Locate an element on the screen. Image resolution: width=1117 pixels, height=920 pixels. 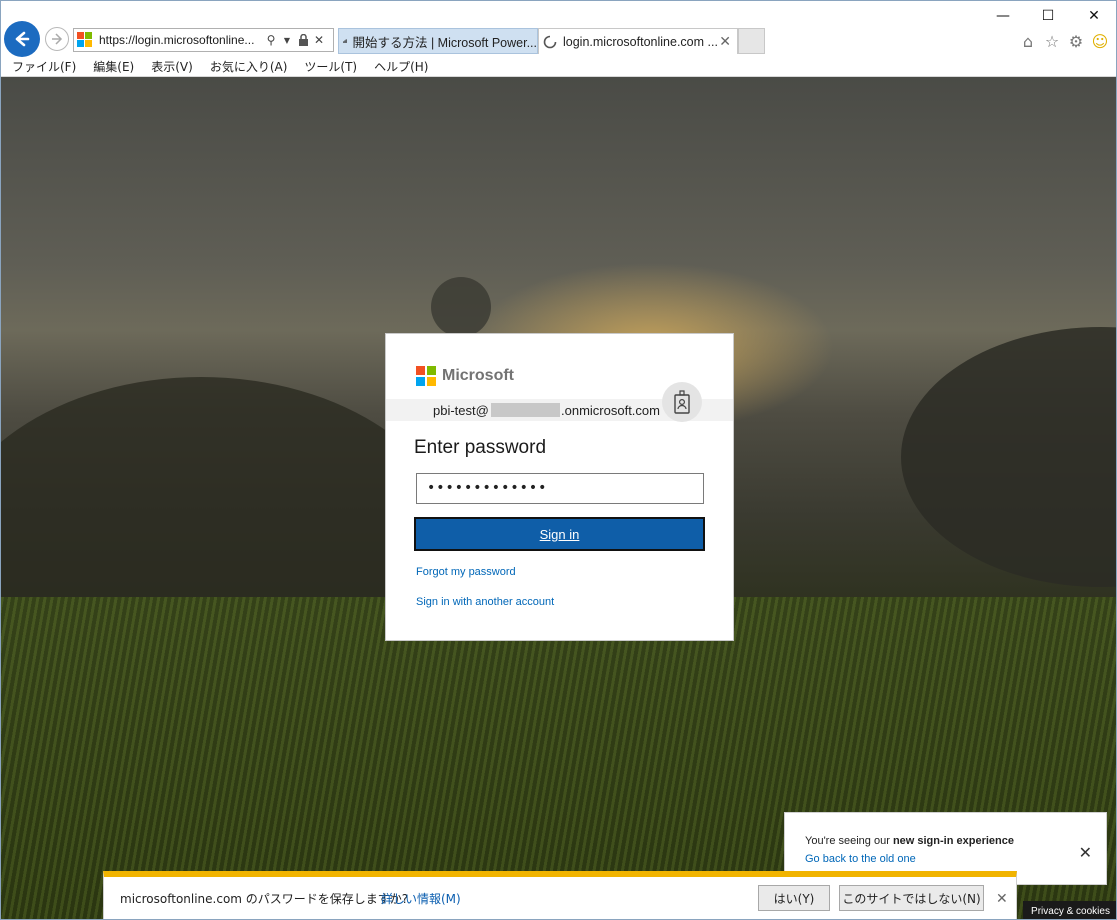
more-info-link: 詳しい情報(M) is located at coordinates (421, 898).